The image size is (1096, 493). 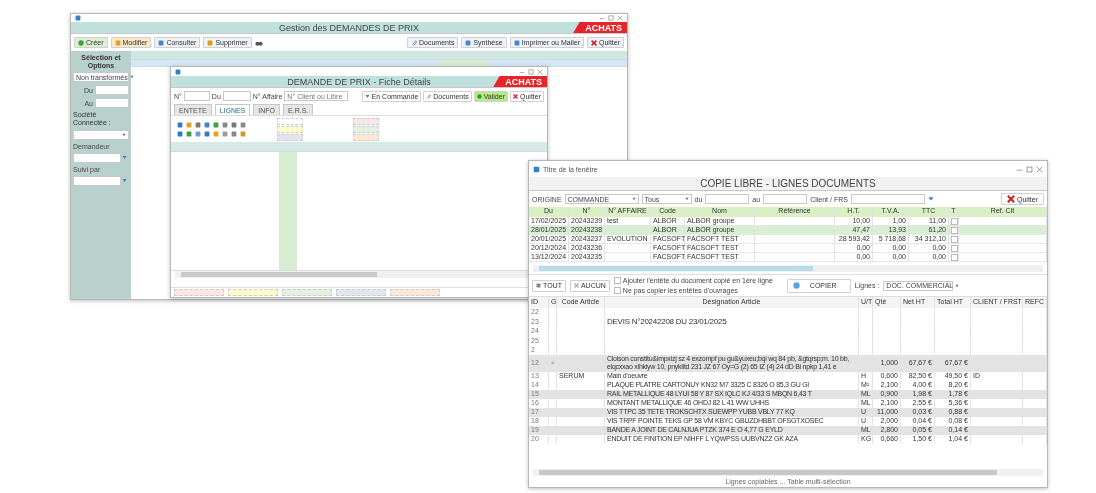 What do you see at coordinates (161, 42) in the screenshot?
I see `window-icon` at bounding box center [161, 42].